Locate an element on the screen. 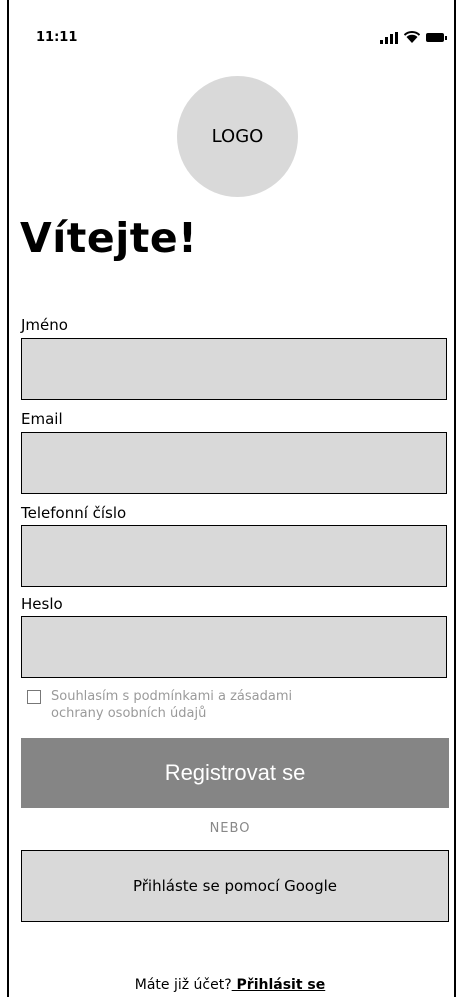 Image resolution: width=460 pixels, height=997 pixels. login-link: Přihlásit se is located at coordinates (279, 985).